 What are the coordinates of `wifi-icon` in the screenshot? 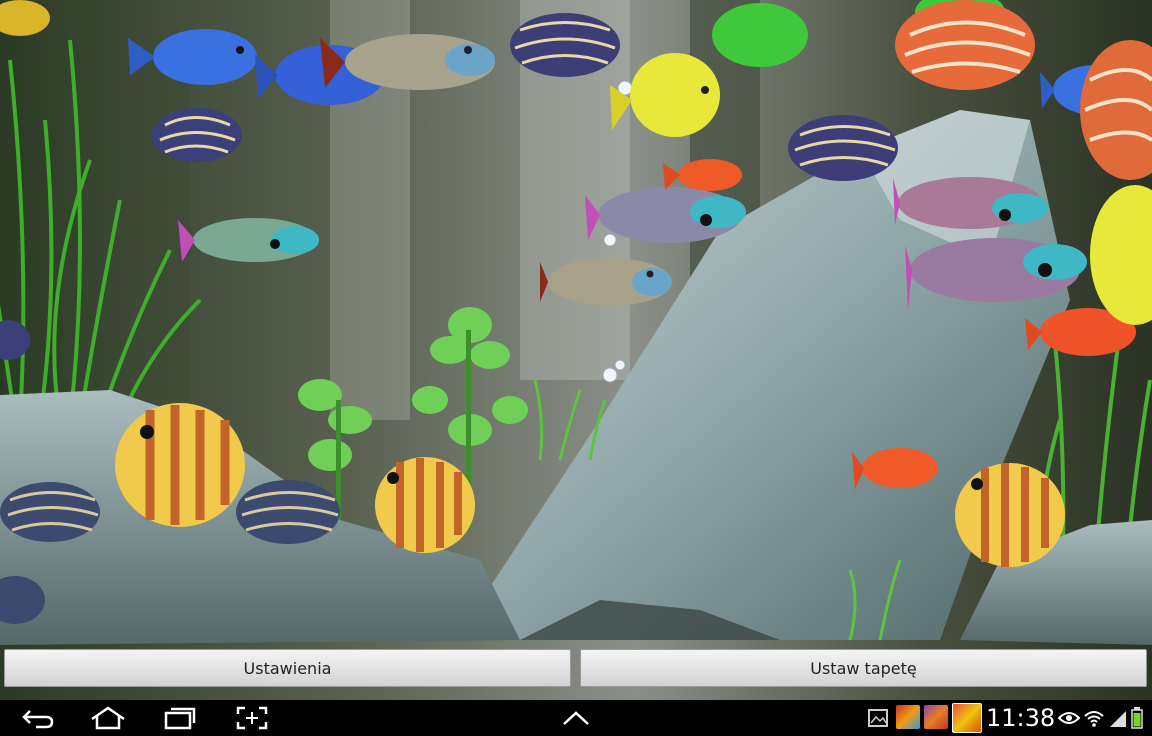 It's located at (1094, 718).